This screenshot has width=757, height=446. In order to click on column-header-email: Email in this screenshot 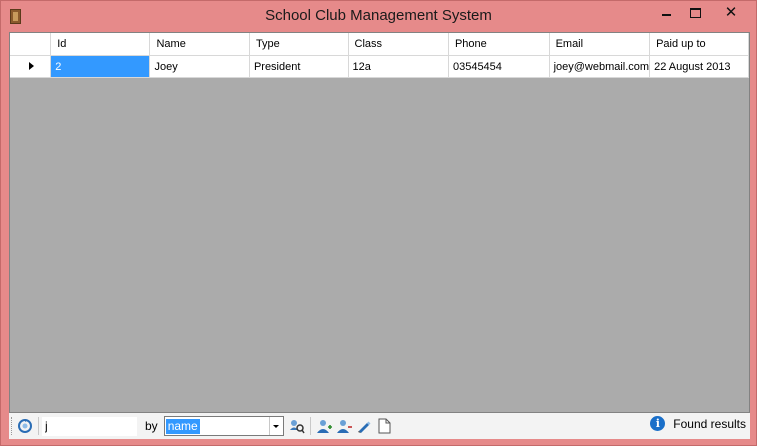, I will do `click(600, 44)`.